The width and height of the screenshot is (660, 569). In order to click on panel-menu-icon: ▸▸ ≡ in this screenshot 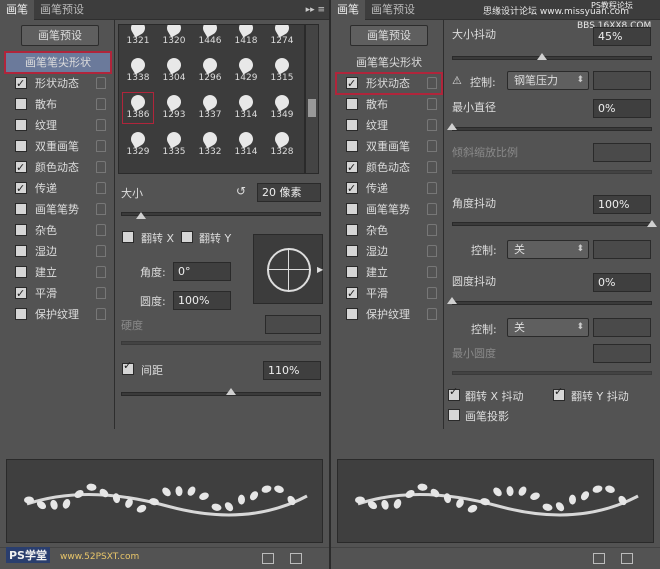, I will do `click(315, 10)`.